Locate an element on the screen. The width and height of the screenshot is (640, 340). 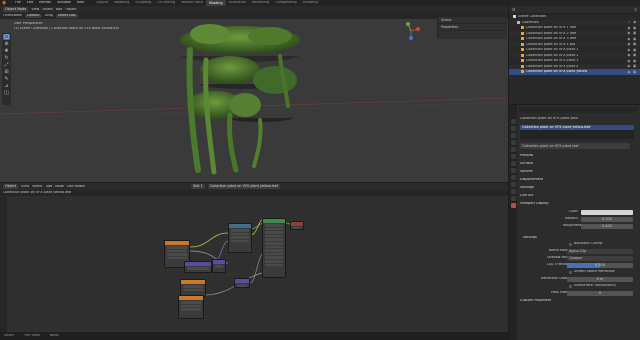
tab-texture-paint: Texture Paint is located at coordinates (192, 2).